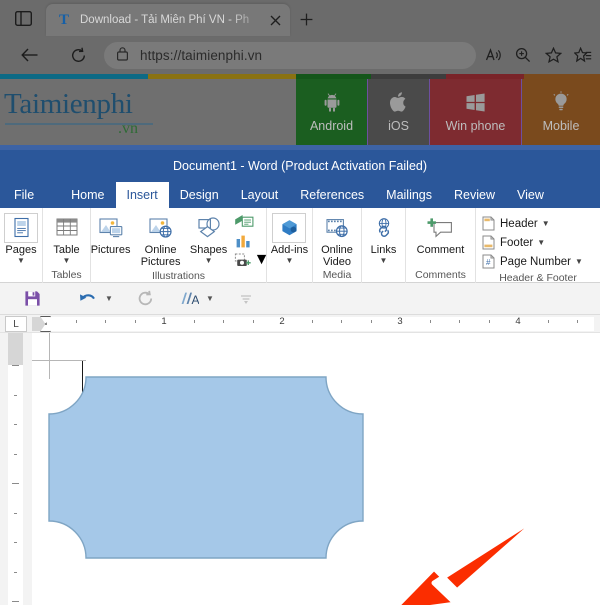 Image resolution: width=600 pixels, height=605 pixels. What do you see at coordinates (148, 114) in the screenshot?
I see `site-logo: Taimienphi .vn` at bounding box center [148, 114].